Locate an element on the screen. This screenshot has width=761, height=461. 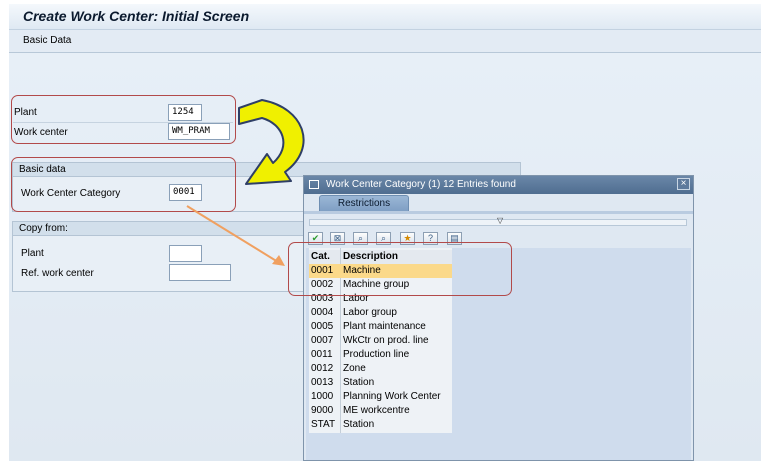
list-item: STAT Station is located at coordinates (380, 425).